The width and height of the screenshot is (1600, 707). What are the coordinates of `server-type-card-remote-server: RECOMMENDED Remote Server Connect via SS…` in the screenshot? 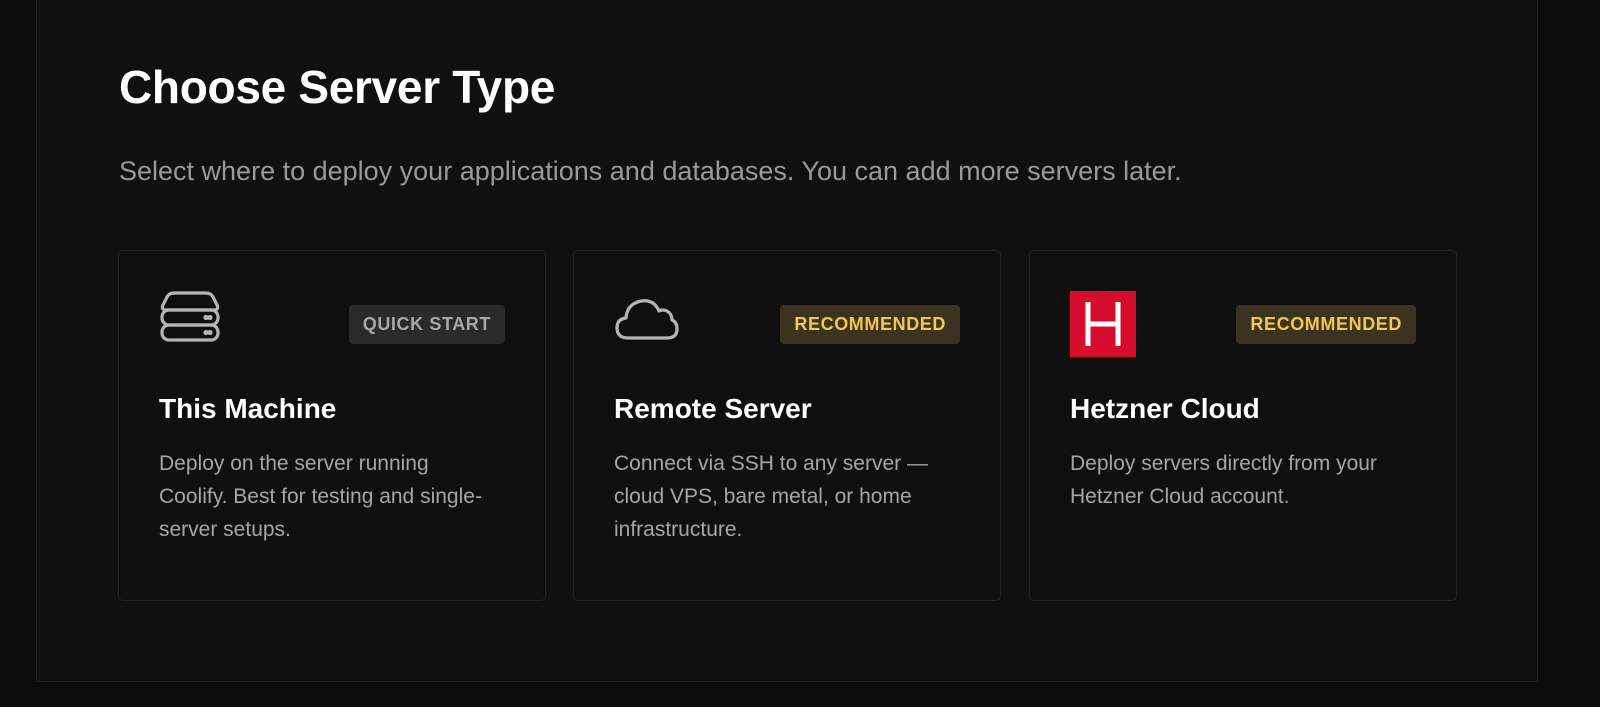 It's located at (787, 425).